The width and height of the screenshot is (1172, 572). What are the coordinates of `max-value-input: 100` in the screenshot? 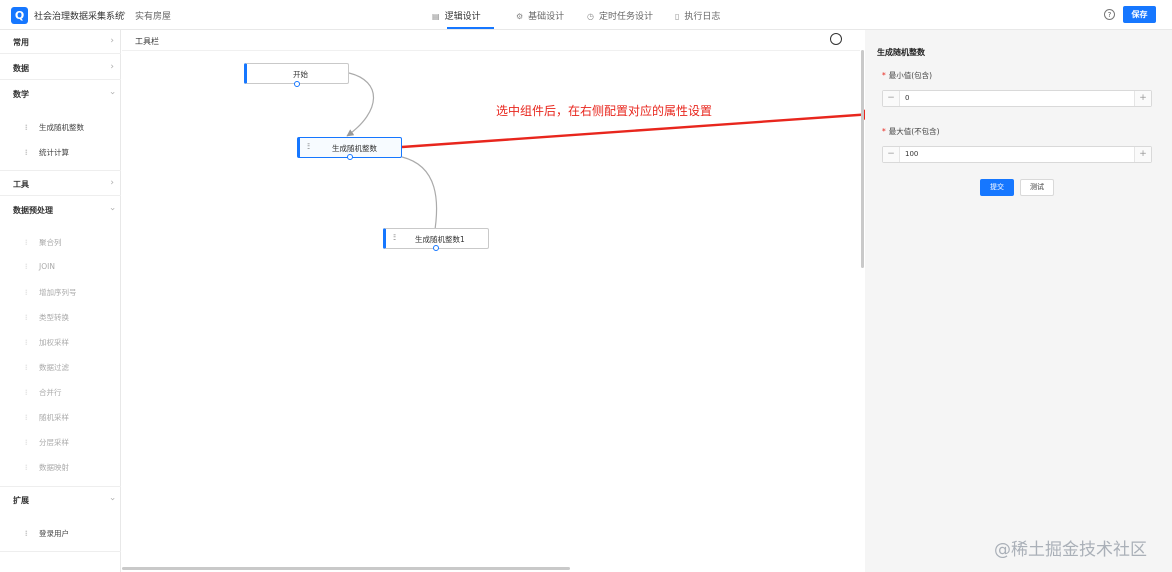 It's located at (911, 154).